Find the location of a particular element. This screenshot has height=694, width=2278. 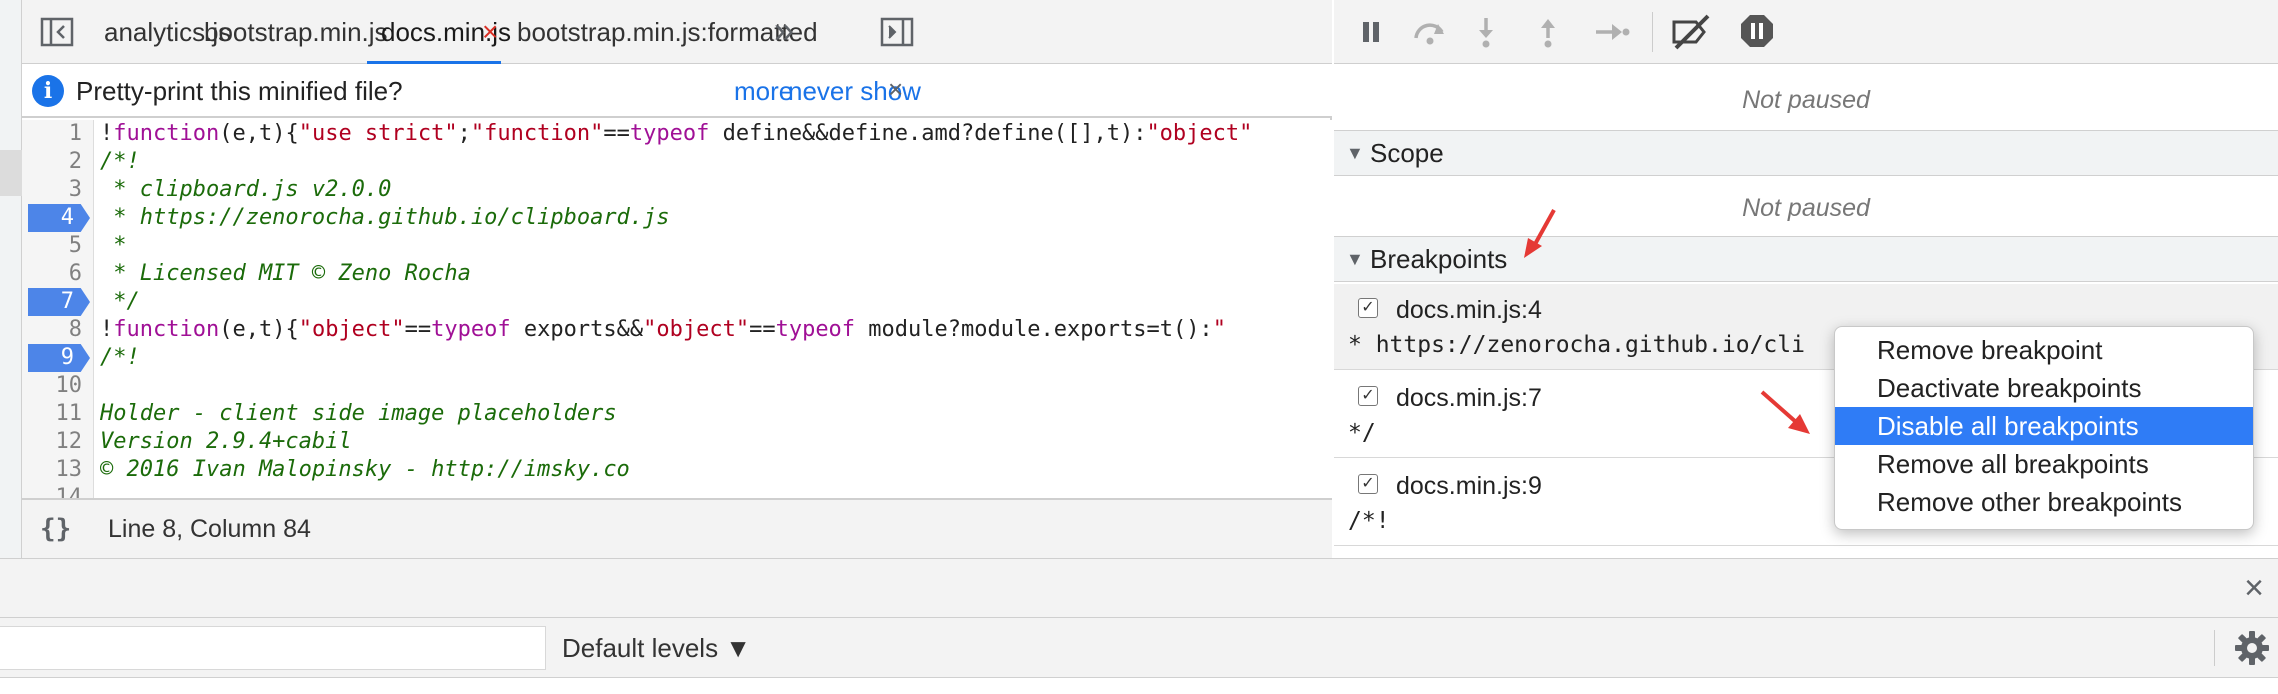

debugger-toolbar is located at coordinates (1806, 32).